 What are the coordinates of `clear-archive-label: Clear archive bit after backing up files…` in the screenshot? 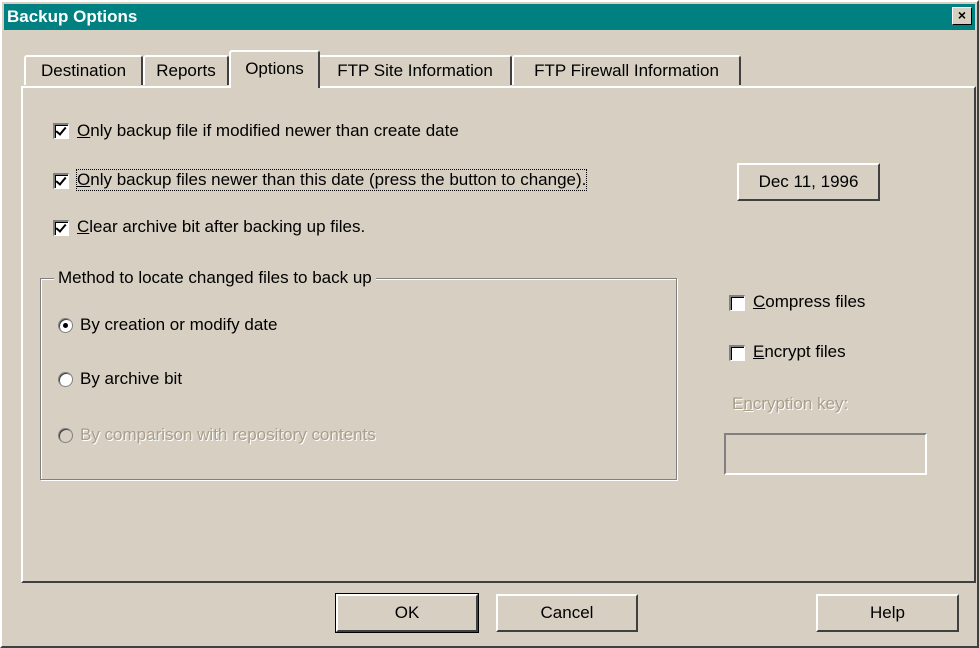 It's located at (221, 227).